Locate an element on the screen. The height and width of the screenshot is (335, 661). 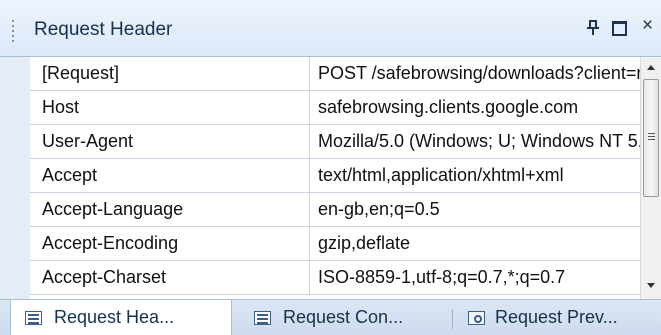
header-name-cell: [Request] is located at coordinates (170, 74).